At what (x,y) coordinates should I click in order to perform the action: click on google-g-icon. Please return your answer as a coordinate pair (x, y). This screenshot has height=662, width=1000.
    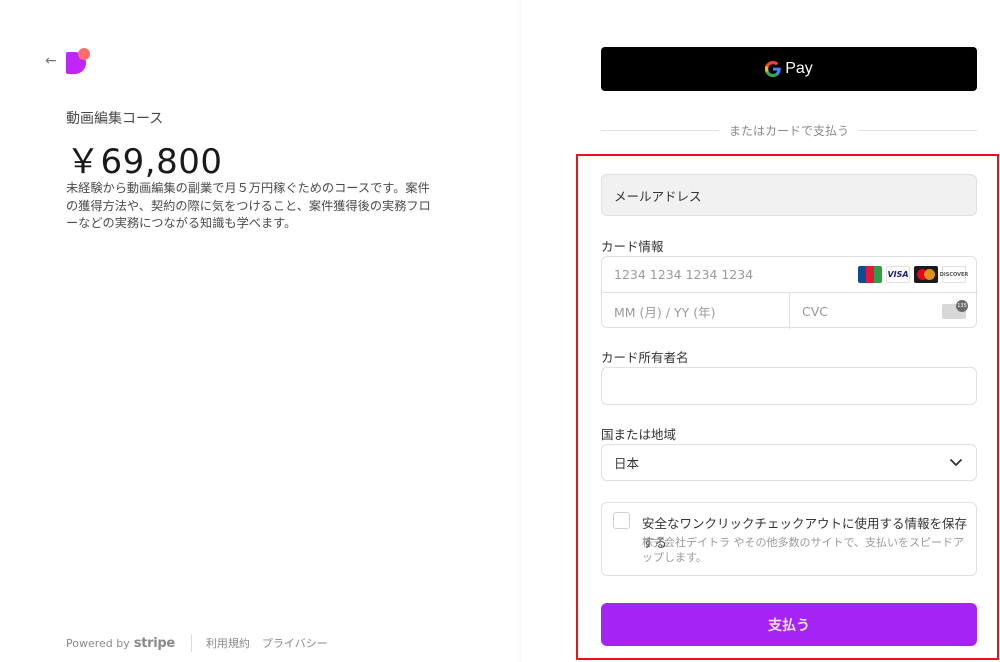
    Looking at the image, I should click on (773, 69).